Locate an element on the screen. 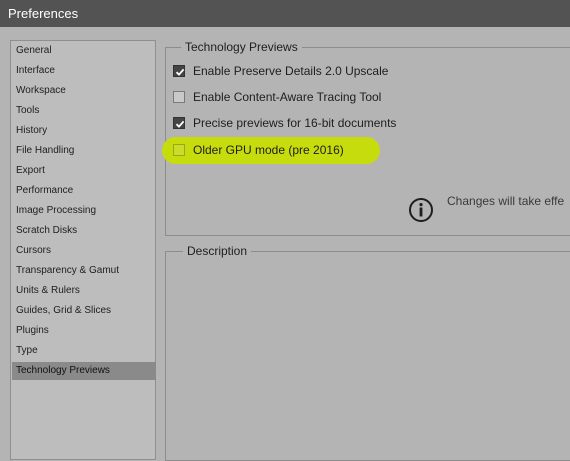  sidebar-item-image-processing: Image Processing is located at coordinates (84, 211).